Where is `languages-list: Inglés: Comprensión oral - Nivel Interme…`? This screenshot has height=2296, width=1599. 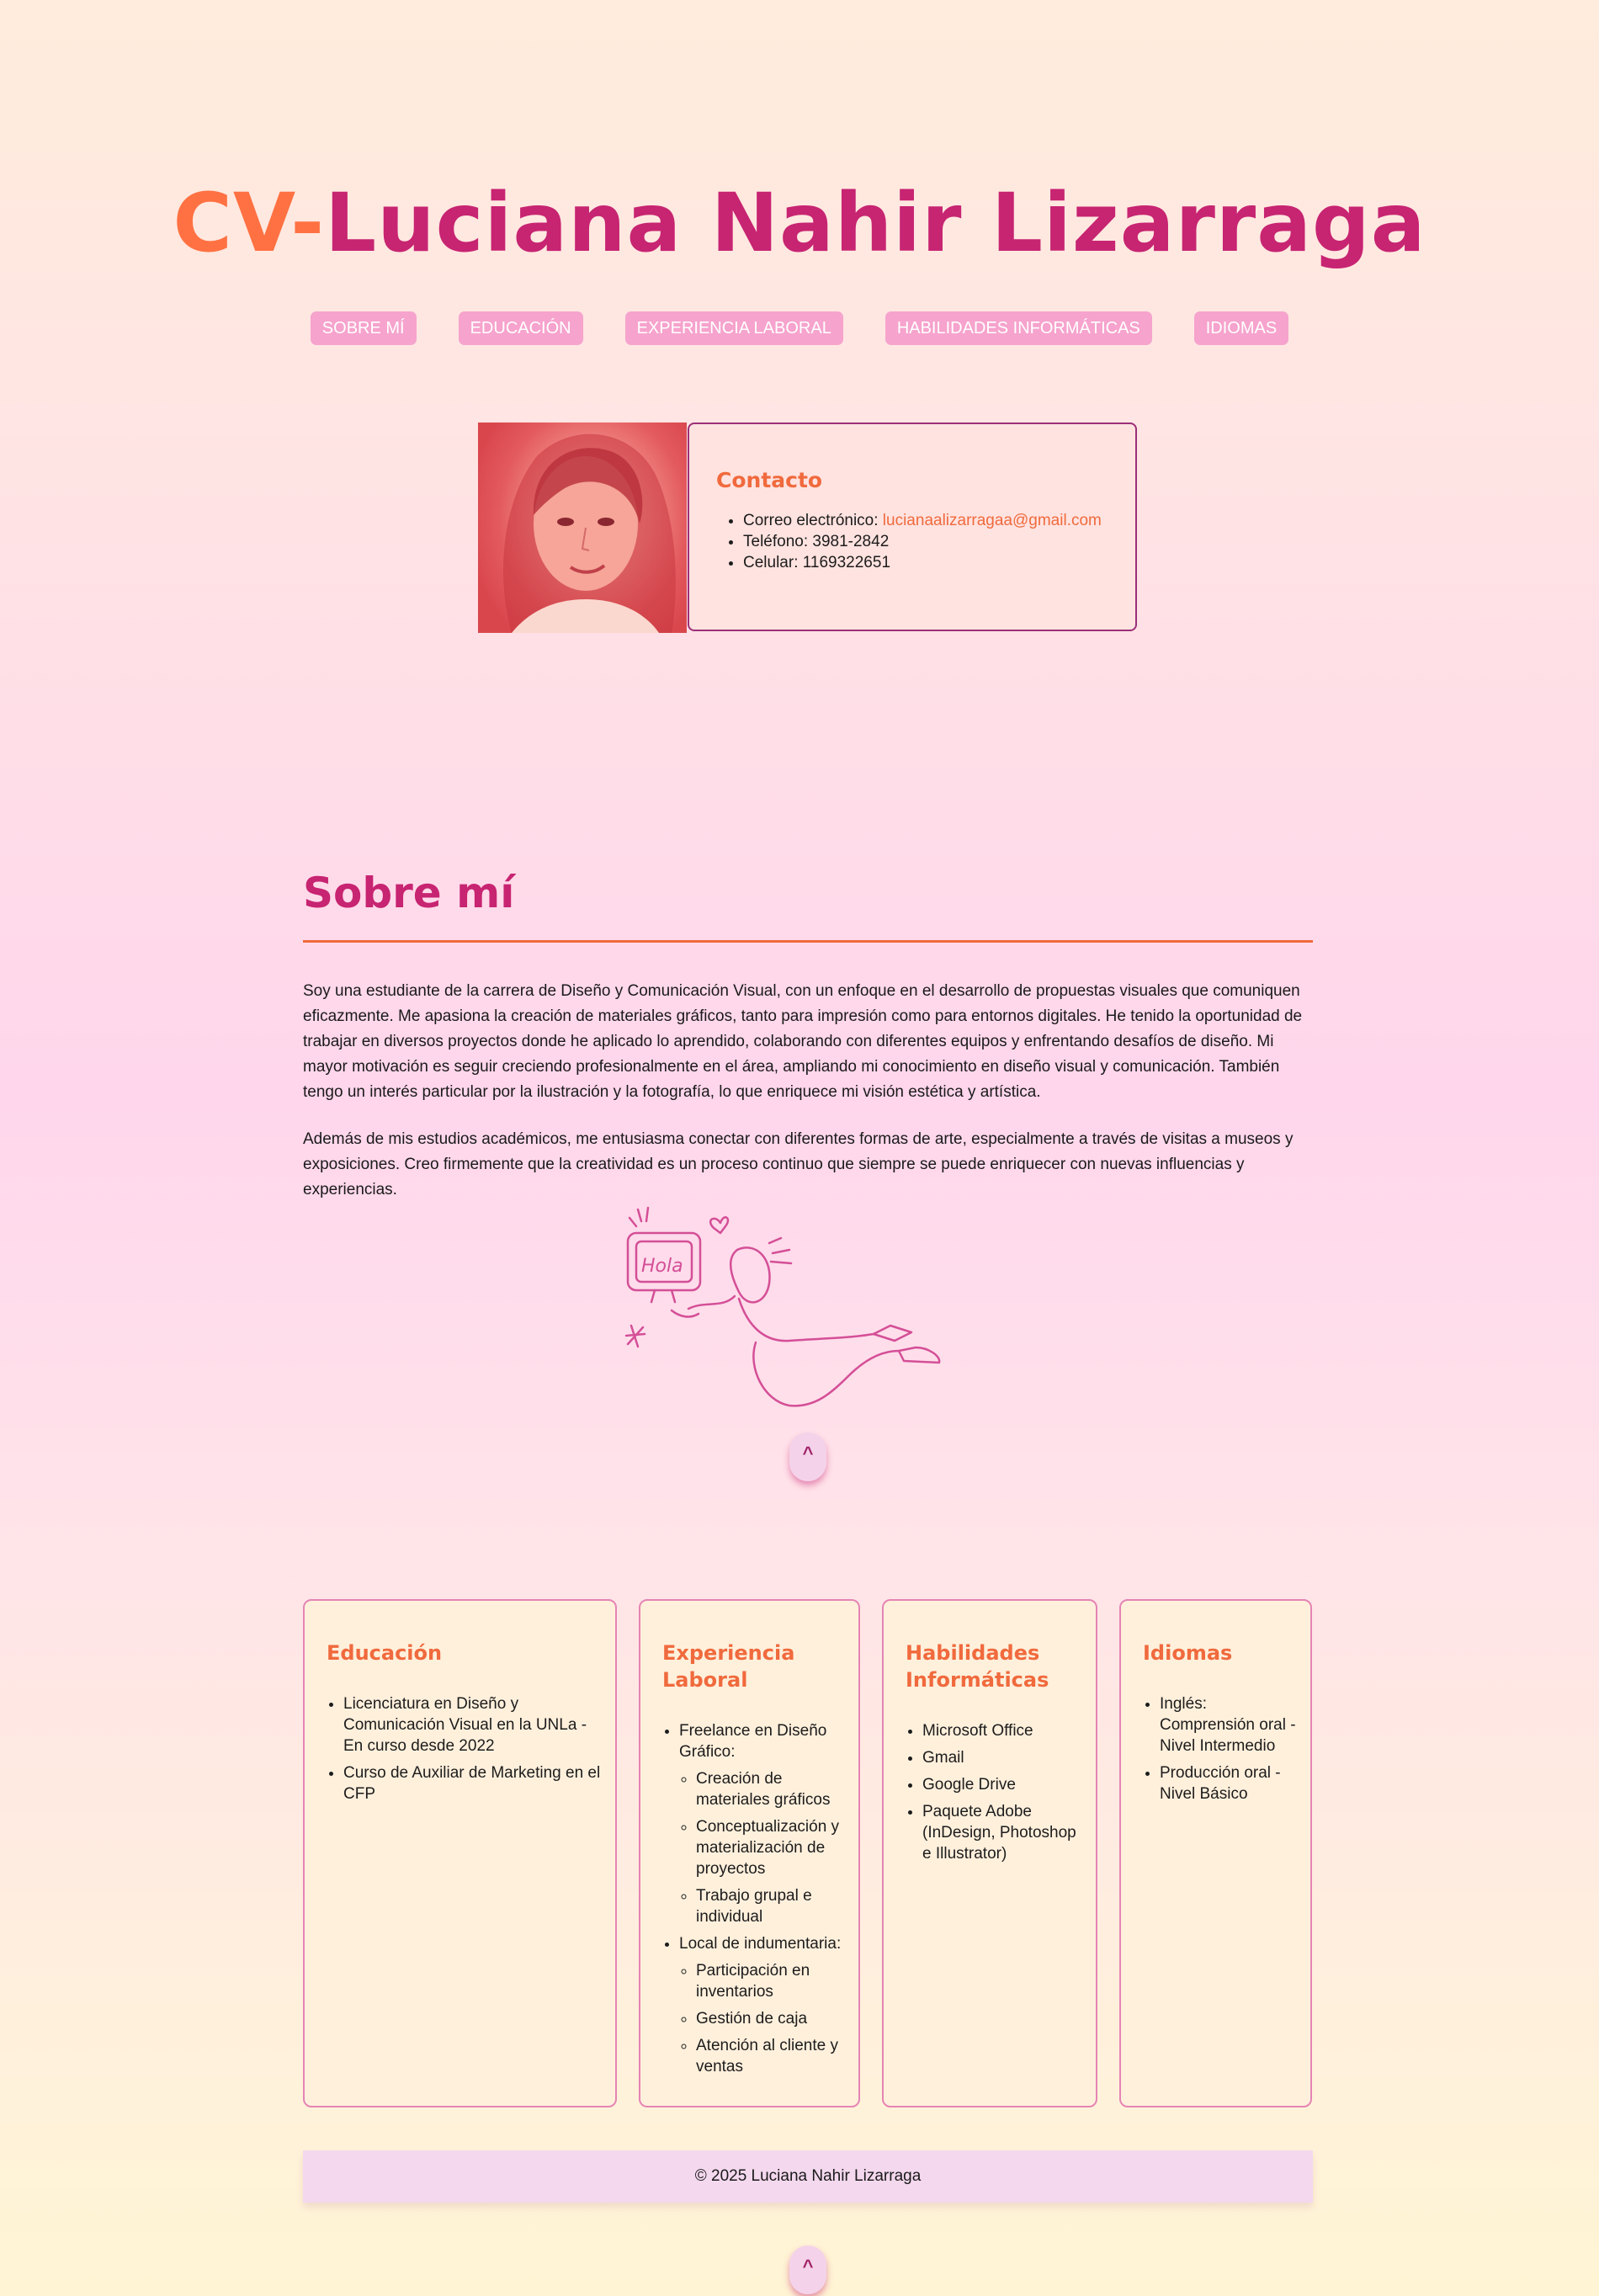
languages-list: Inglés: Comprensión oral - Nivel Interme… is located at coordinates (1221, 1751).